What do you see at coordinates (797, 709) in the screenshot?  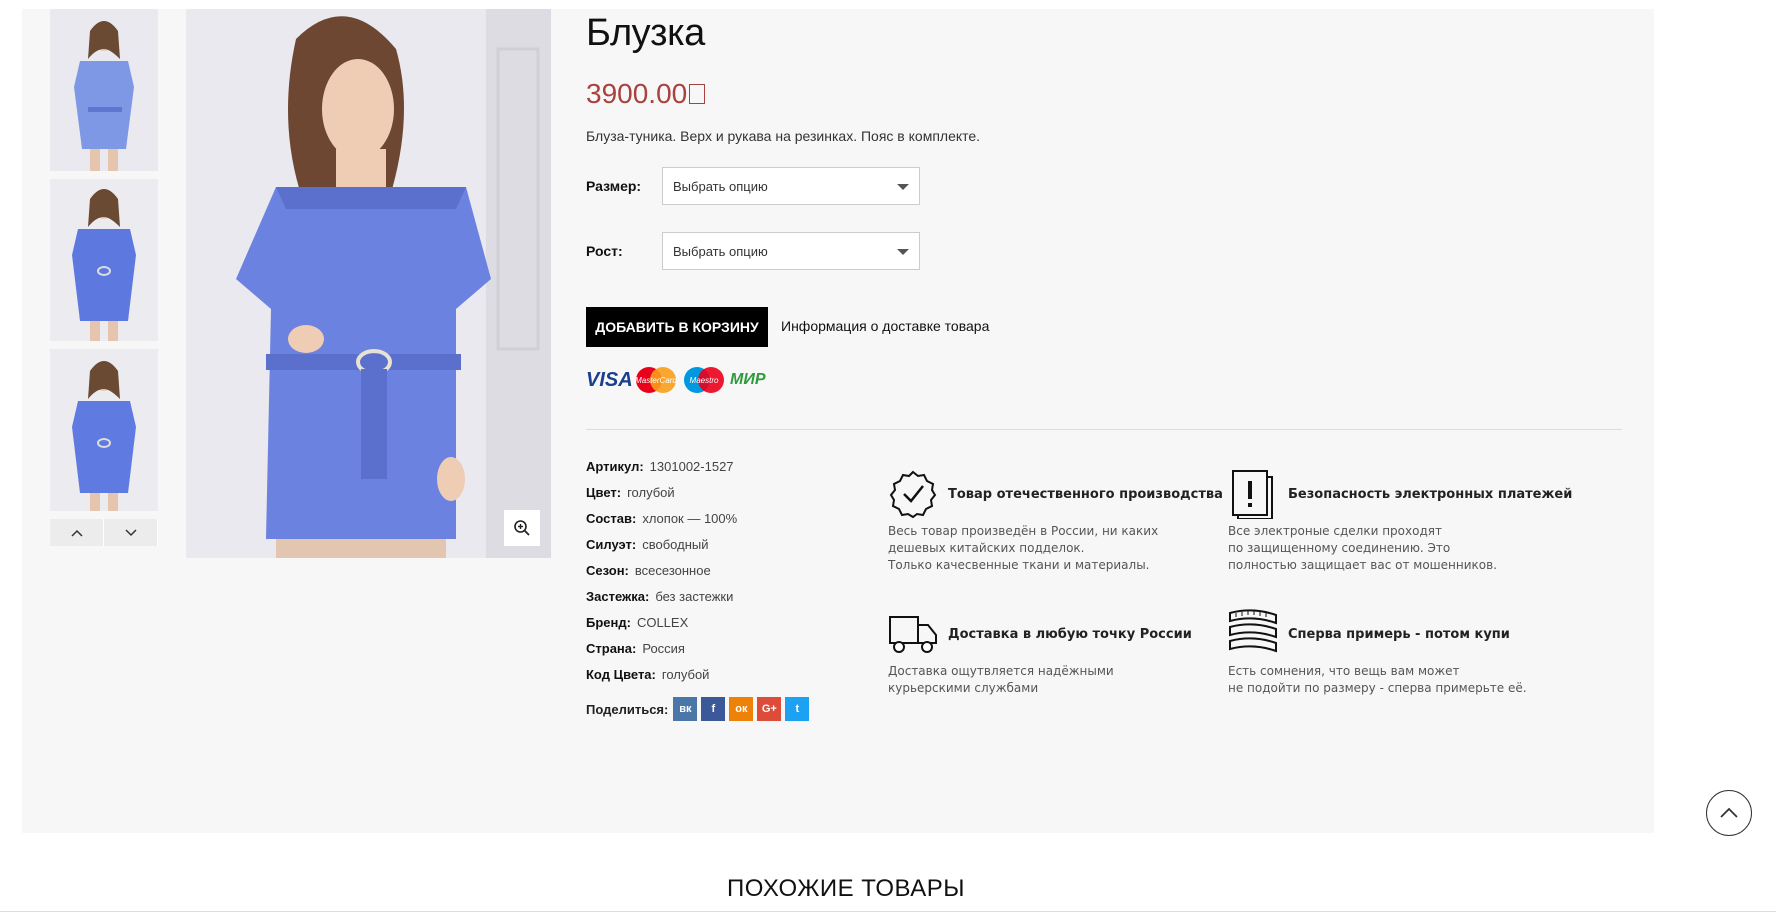 I see `twitter-share-button: t` at bounding box center [797, 709].